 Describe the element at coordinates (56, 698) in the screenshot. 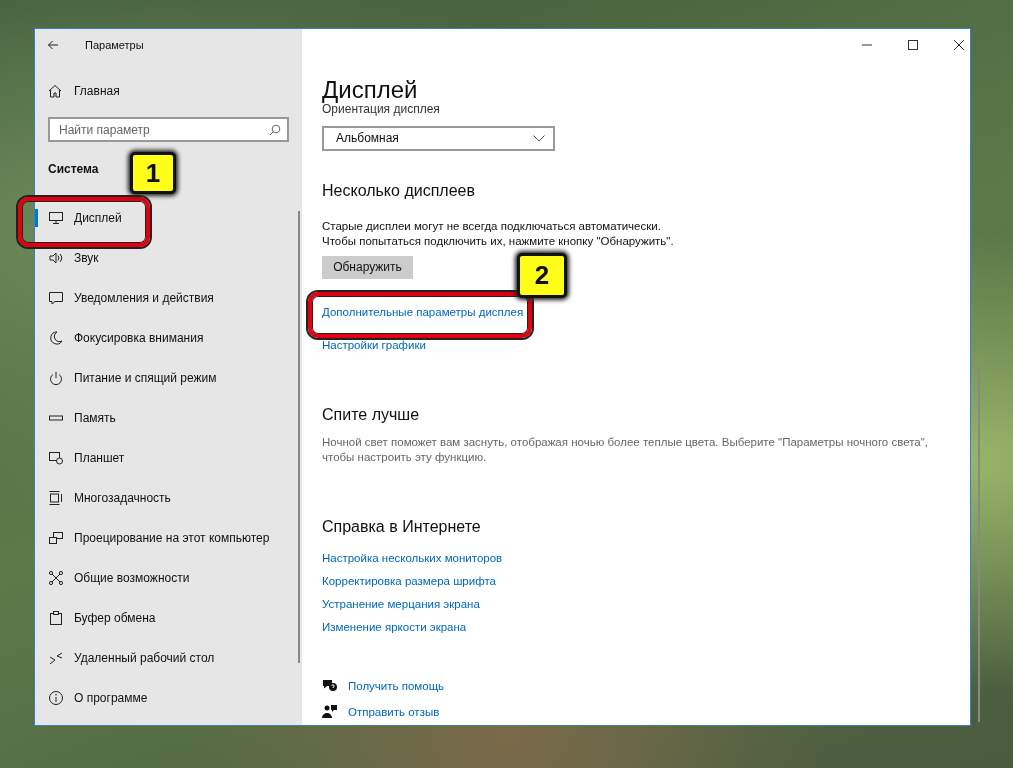

I see `info-icon` at that location.